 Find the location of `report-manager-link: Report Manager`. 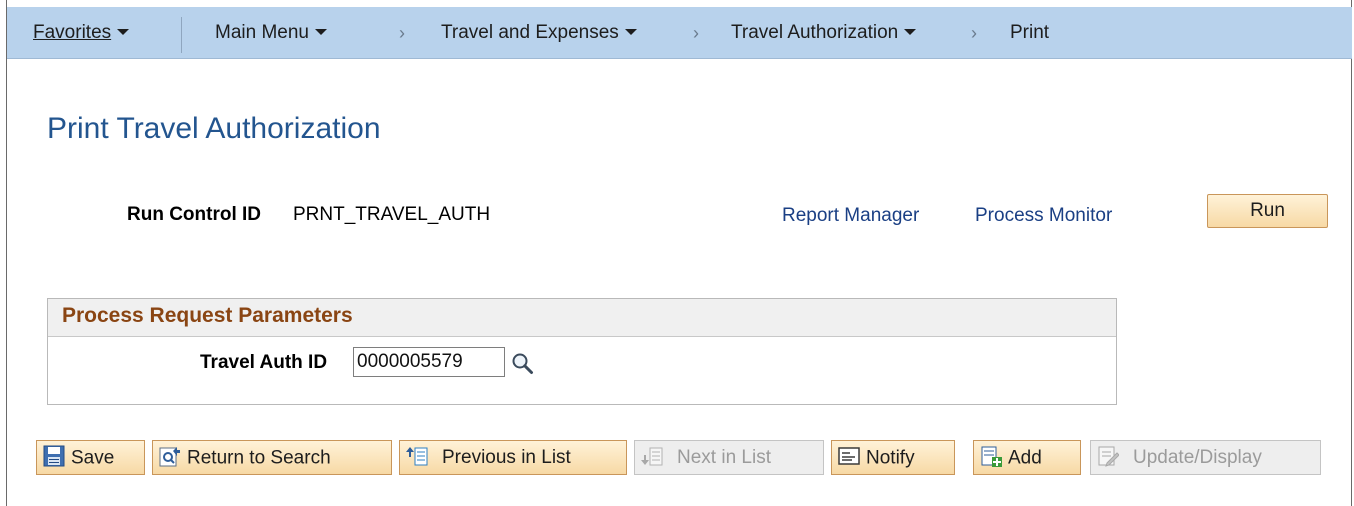

report-manager-link: Report Manager is located at coordinates (850, 216).